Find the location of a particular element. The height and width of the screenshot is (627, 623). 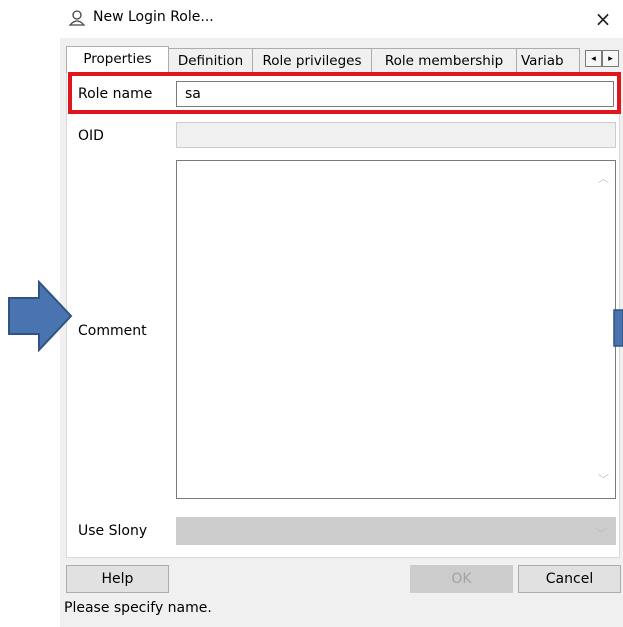

oid-label: OID is located at coordinates (91, 136).